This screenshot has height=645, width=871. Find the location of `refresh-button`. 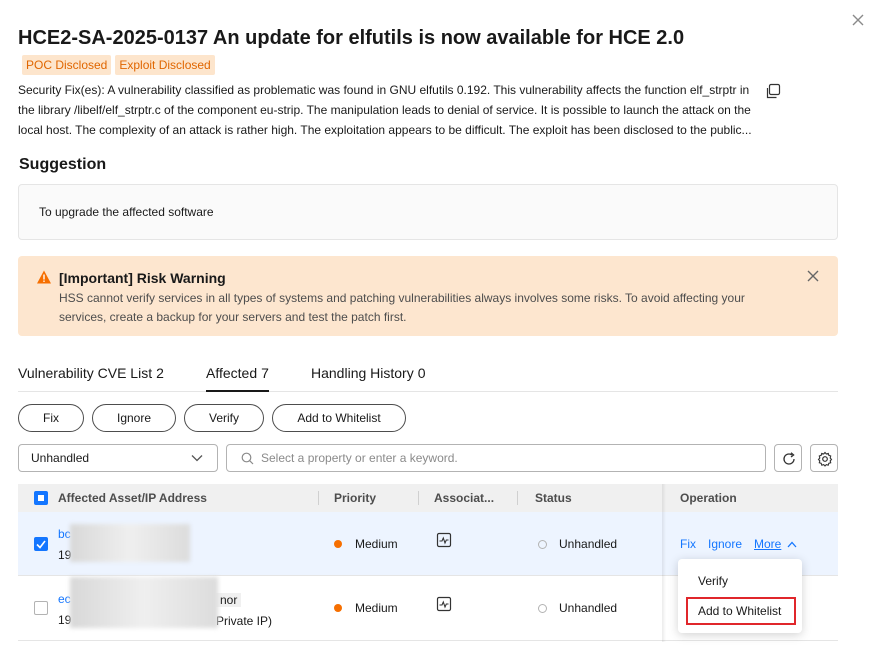

refresh-button is located at coordinates (788, 458).